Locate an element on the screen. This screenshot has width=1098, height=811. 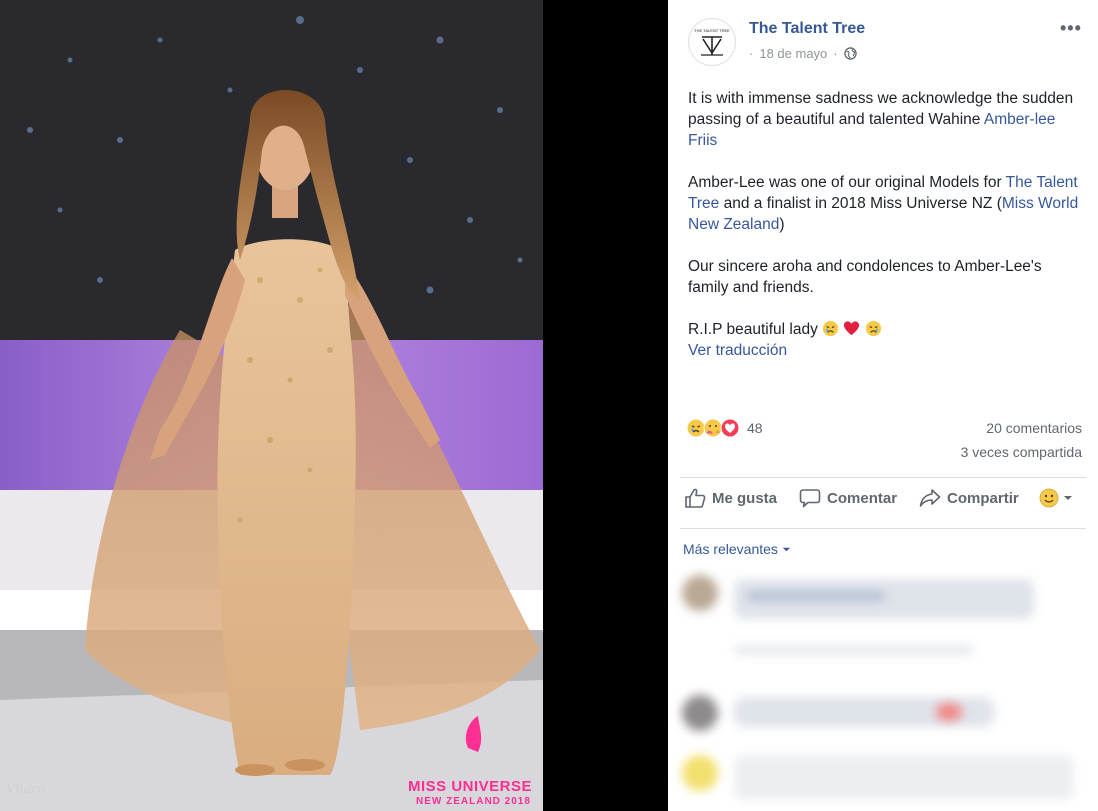
reaction-summary: 48 is located at coordinates (724, 428).